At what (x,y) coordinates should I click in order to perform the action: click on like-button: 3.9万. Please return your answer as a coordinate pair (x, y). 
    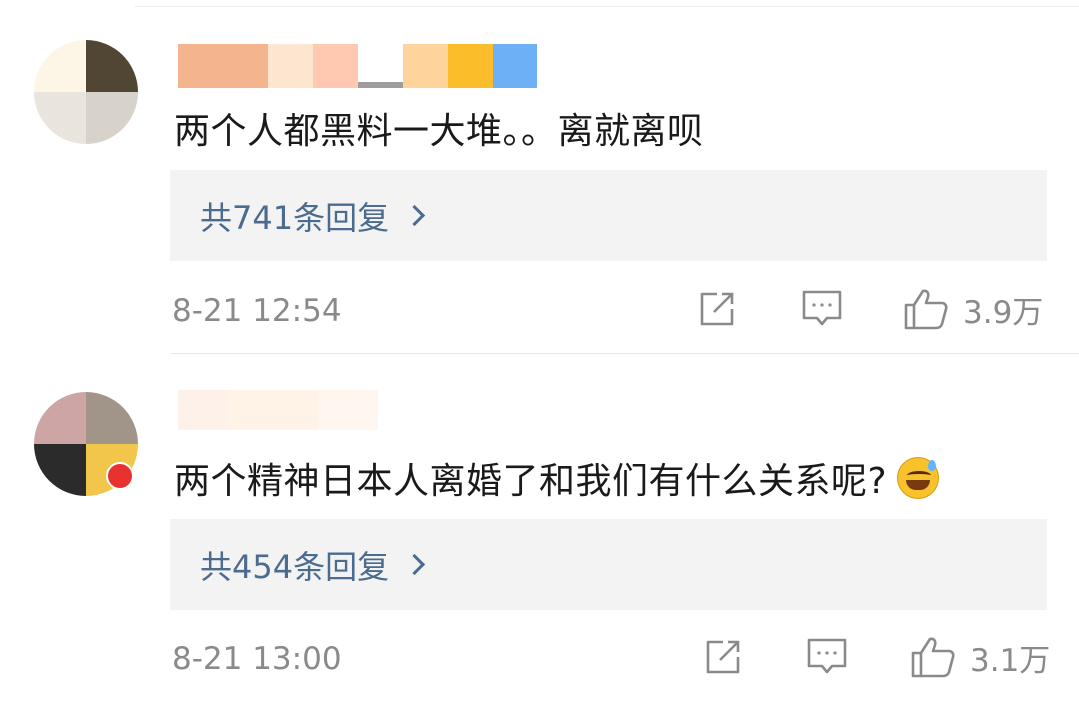
    Looking at the image, I should click on (973, 309).